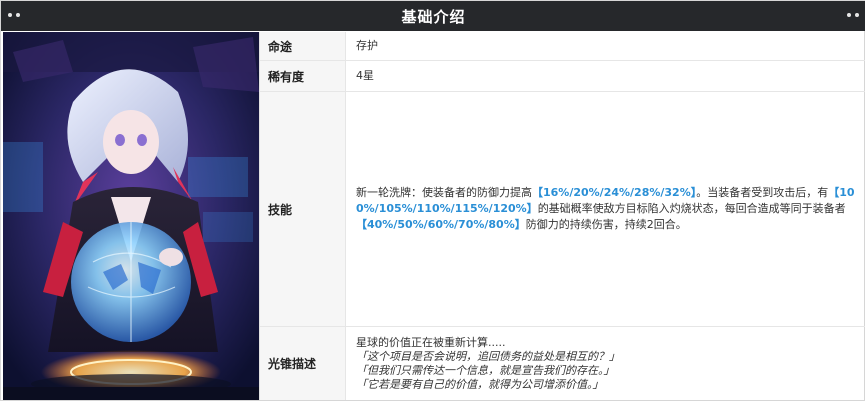 The width and height of the screenshot is (865, 401). Describe the element at coordinates (853, 15) in the screenshot. I see `header-dots-right-icon` at that location.